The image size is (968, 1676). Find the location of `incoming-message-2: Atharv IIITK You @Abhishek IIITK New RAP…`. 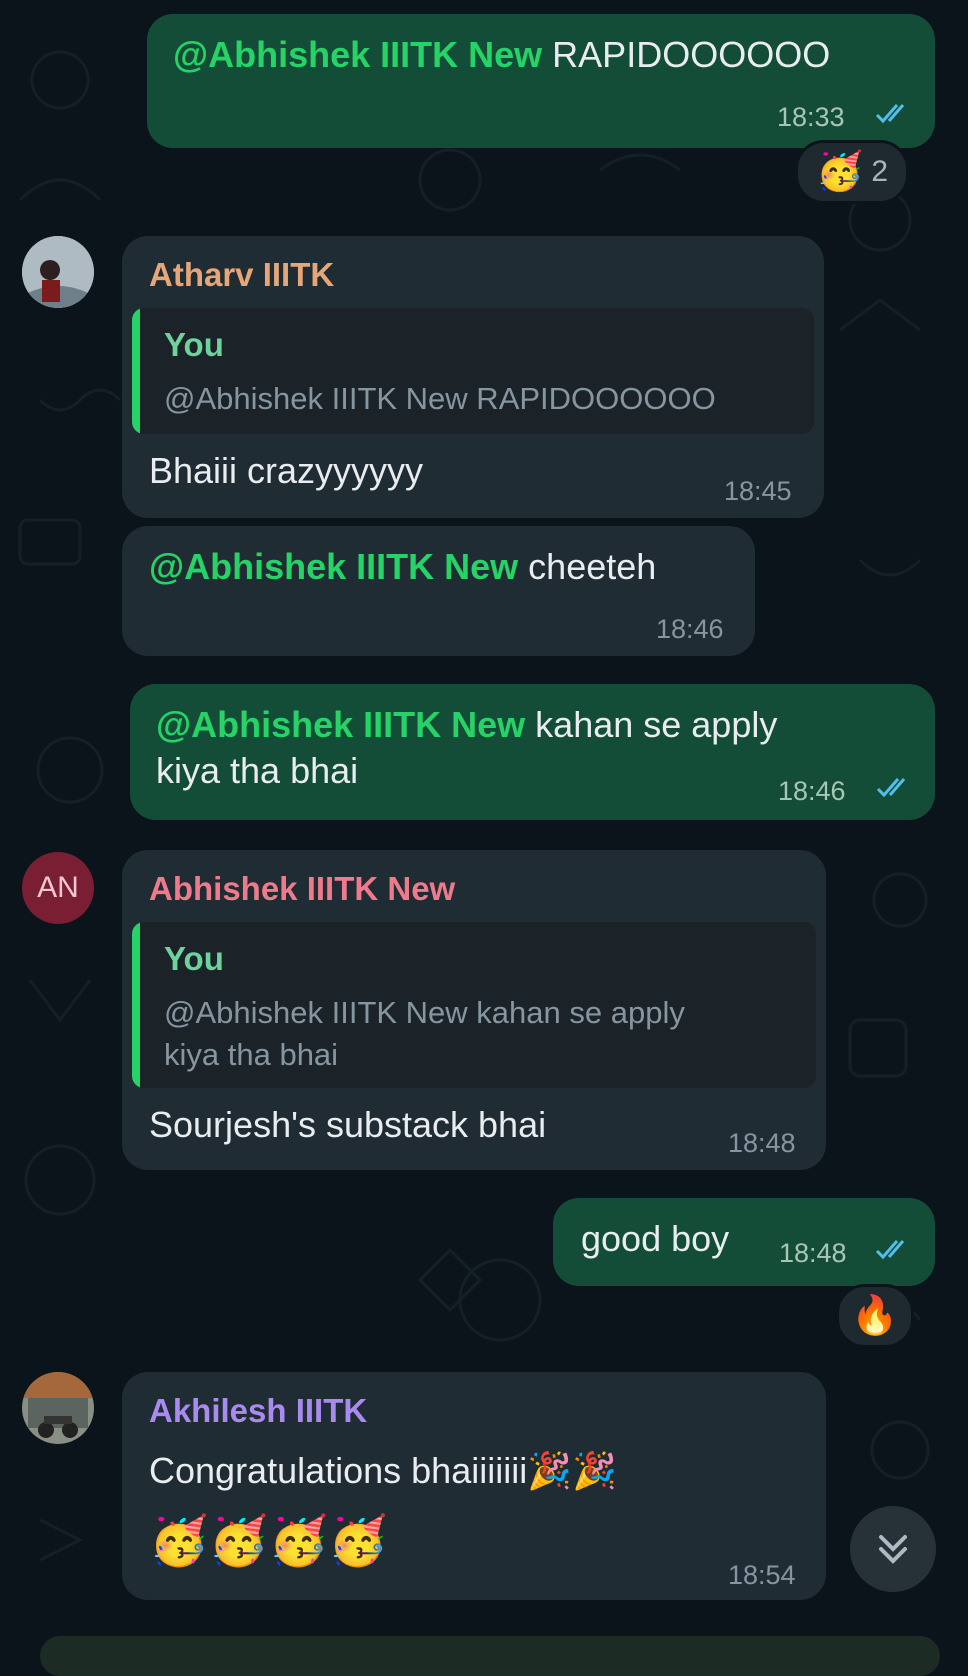

incoming-message-2: Atharv IIITK You @Abhishek IIITK New RAP… is located at coordinates (473, 377).